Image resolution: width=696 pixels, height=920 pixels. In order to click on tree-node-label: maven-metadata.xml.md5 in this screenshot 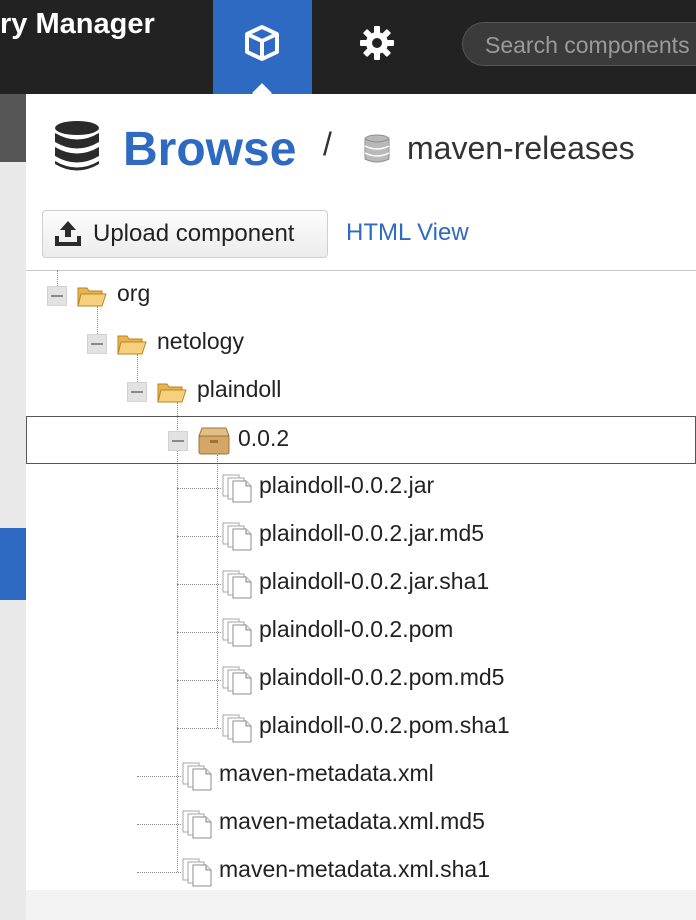, I will do `click(352, 821)`.